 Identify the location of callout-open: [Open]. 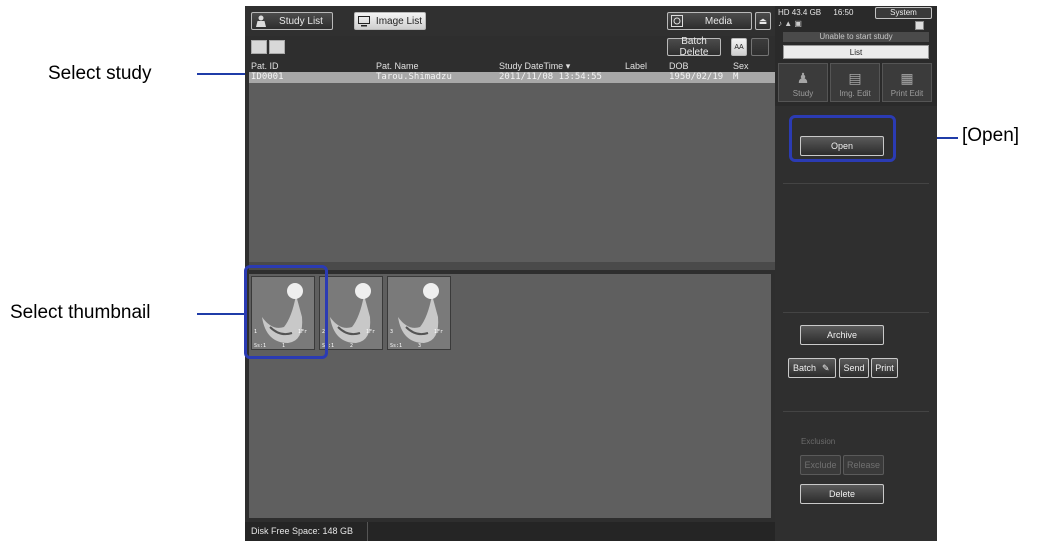
(991, 135).